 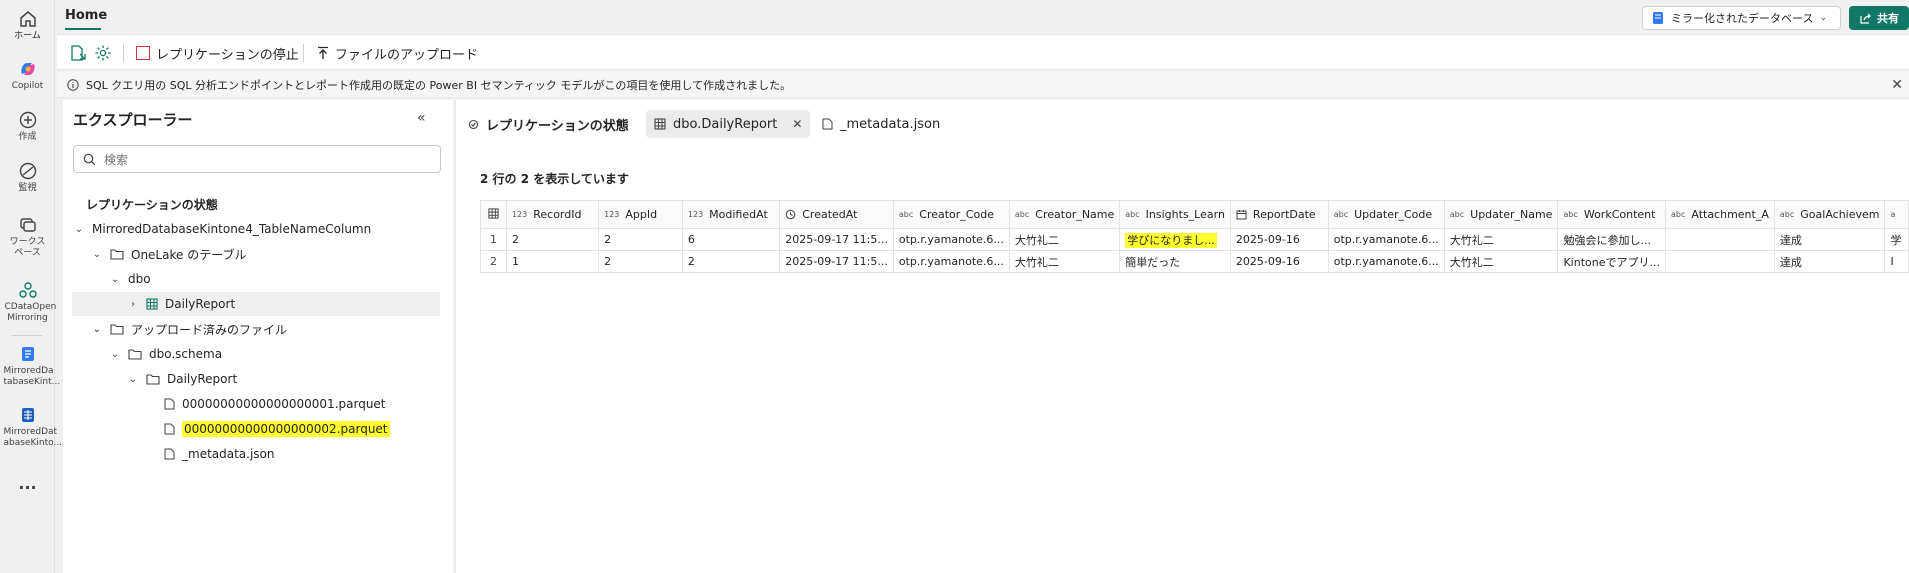 I want to click on column-header: 123 ModifiedAt, so click(x=731, y=214).